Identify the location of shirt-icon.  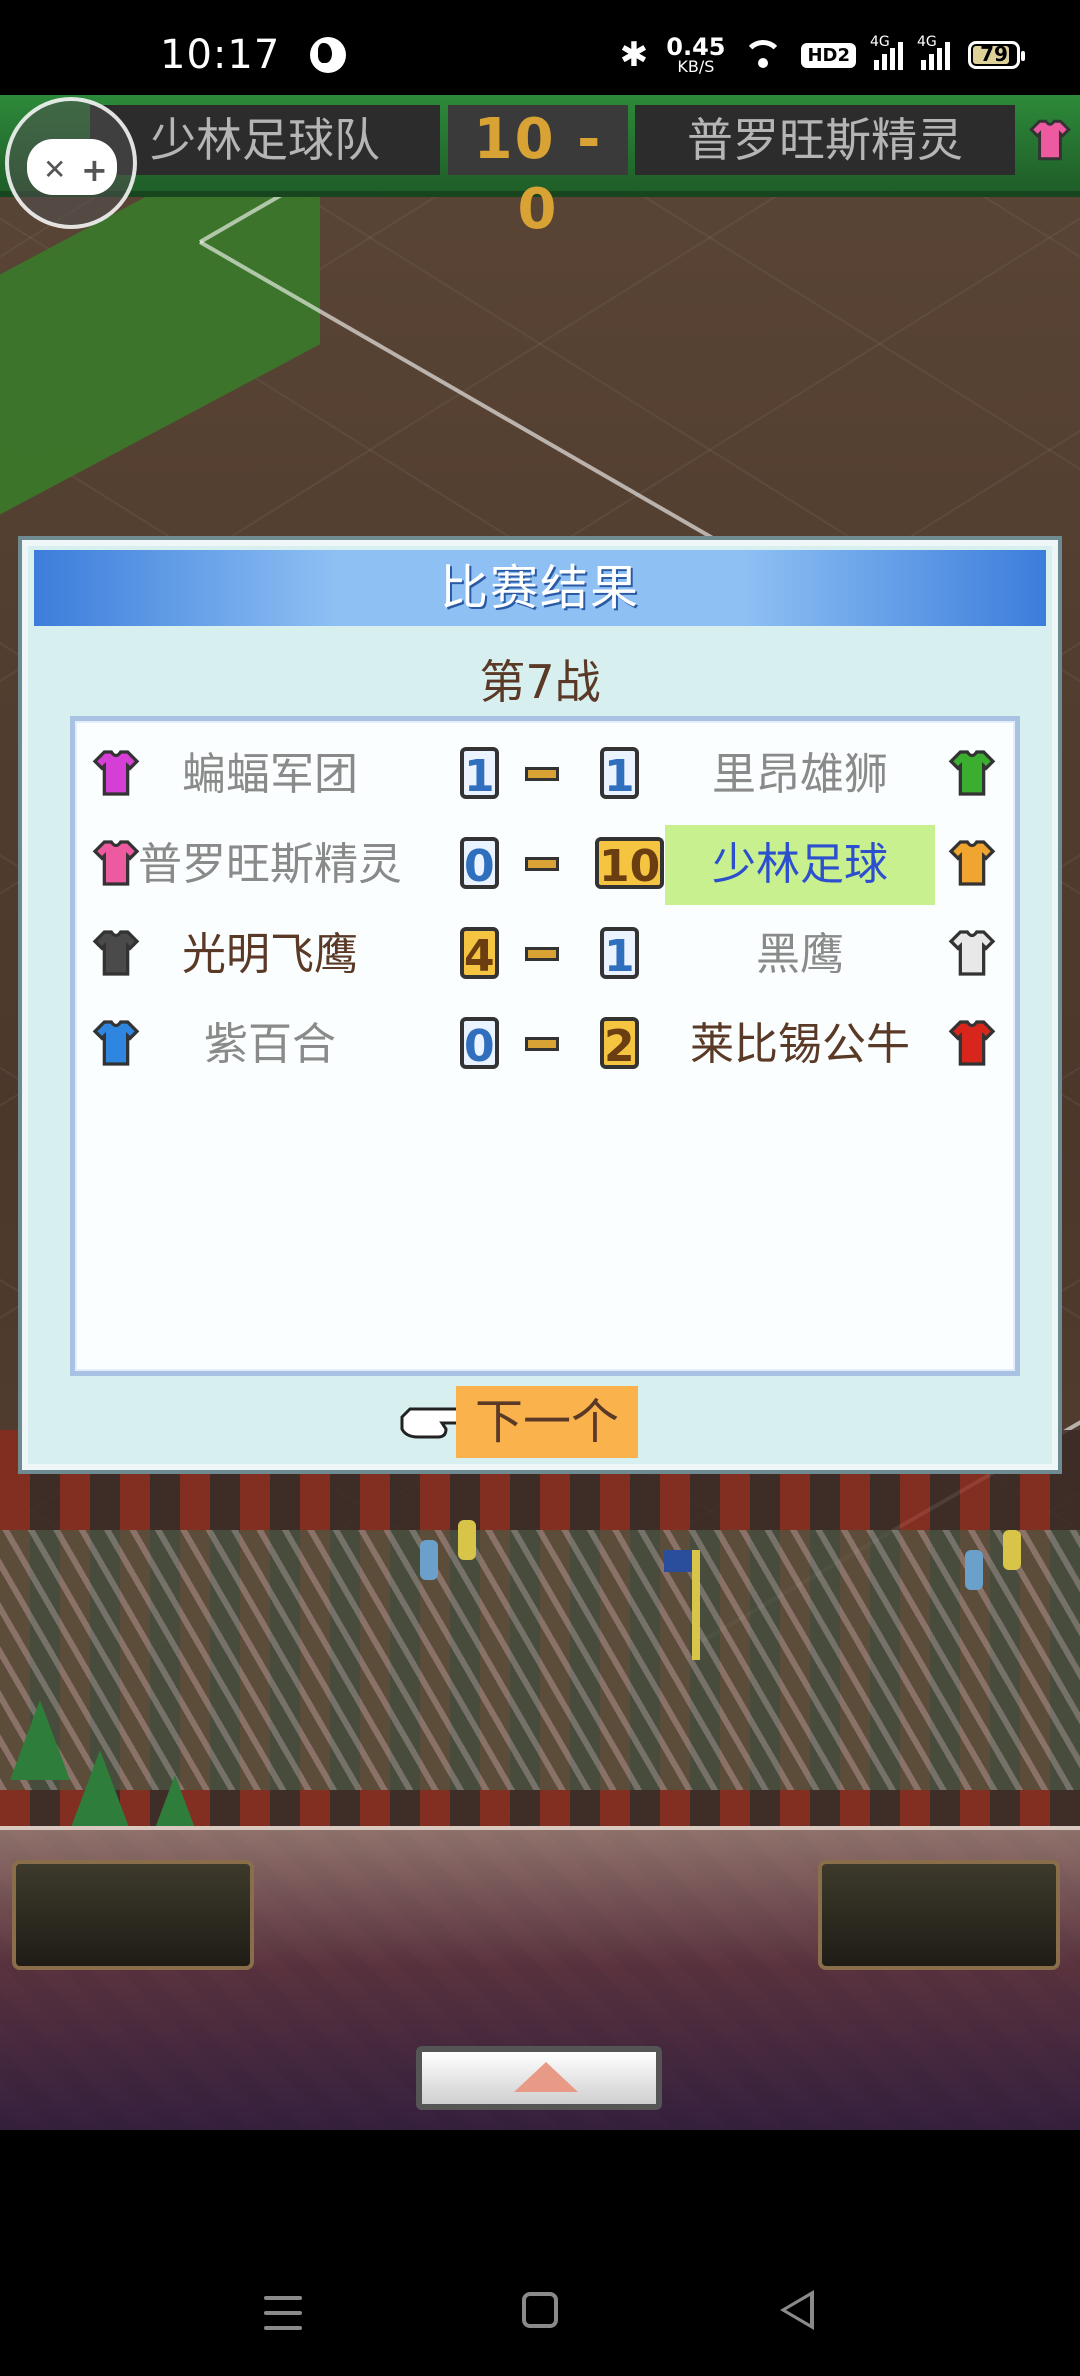
(1050, 140).